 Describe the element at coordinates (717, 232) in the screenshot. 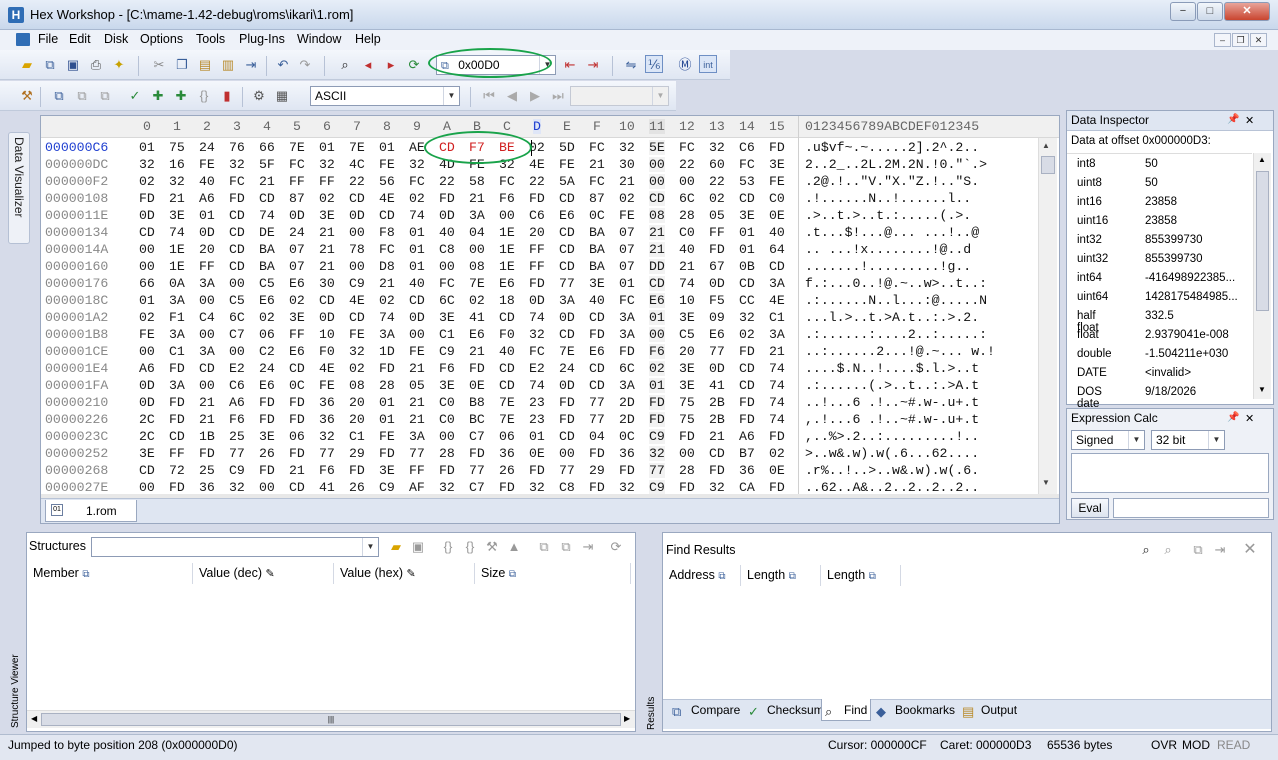

I see `hex-byte: FF` at that location.